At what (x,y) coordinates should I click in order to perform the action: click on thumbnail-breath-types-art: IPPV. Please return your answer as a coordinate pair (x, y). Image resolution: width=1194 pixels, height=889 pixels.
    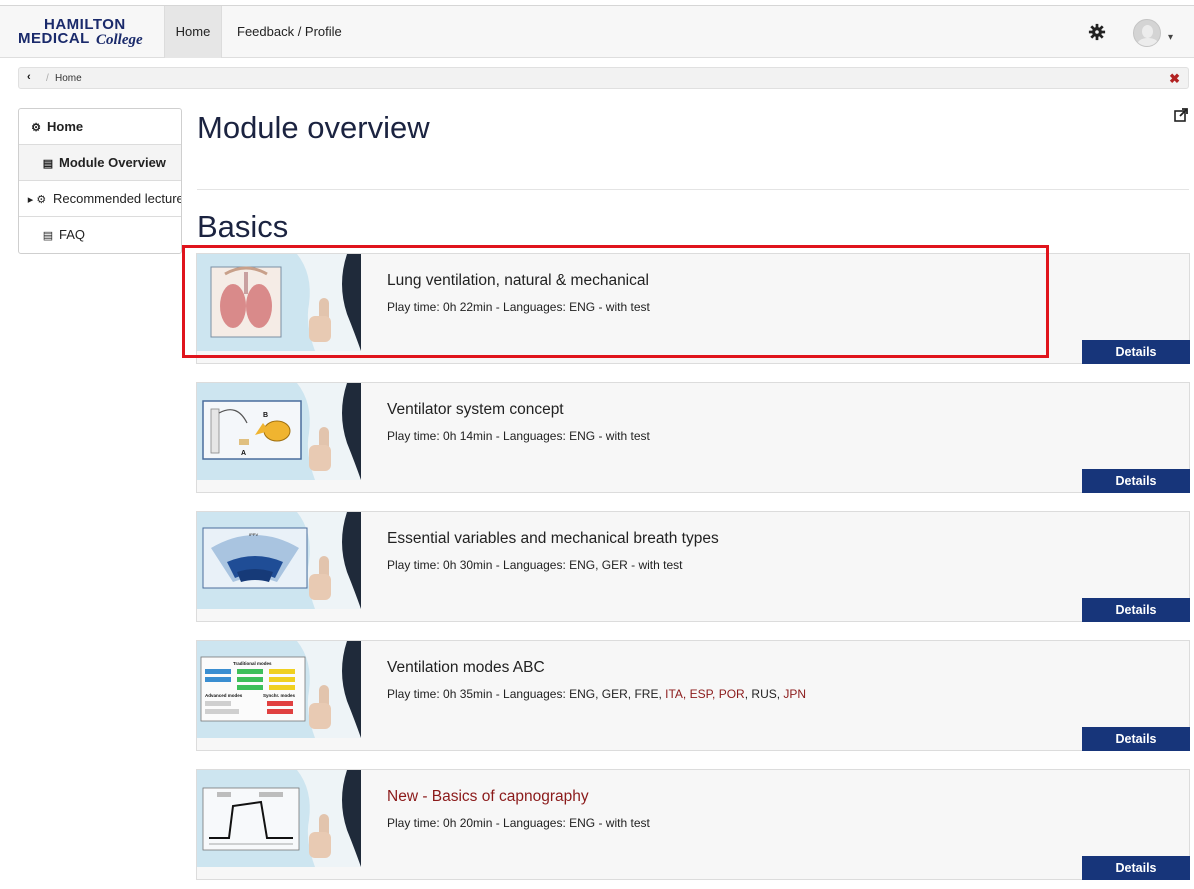
    Looking at the image, I should click on (279, 560).